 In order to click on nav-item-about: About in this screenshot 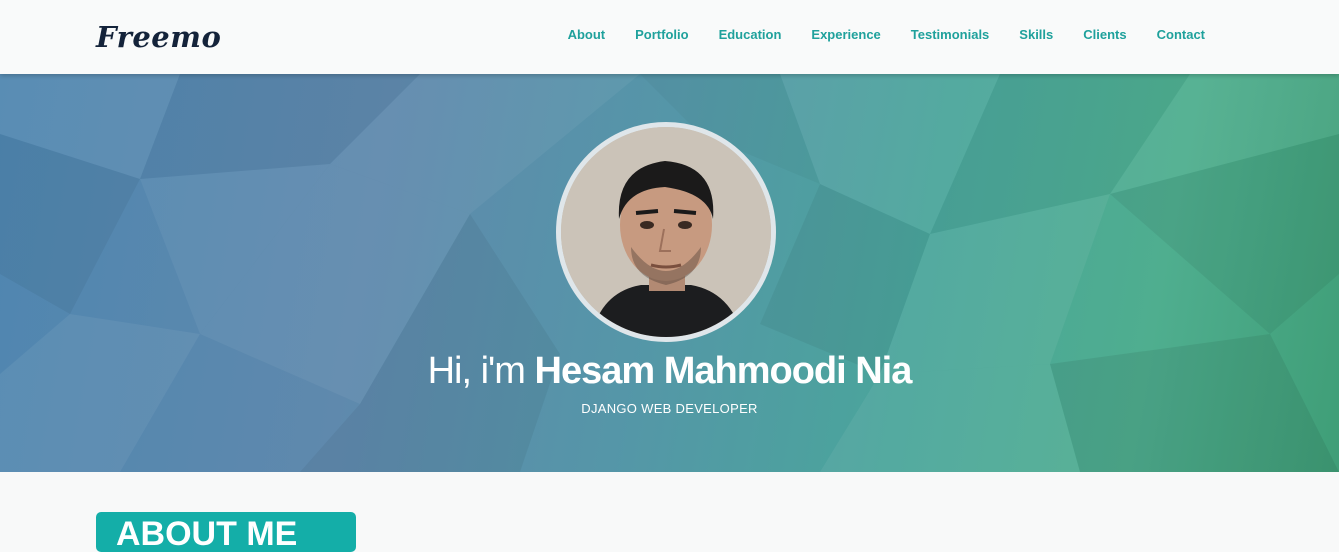, I will do `click(587, 35)`.